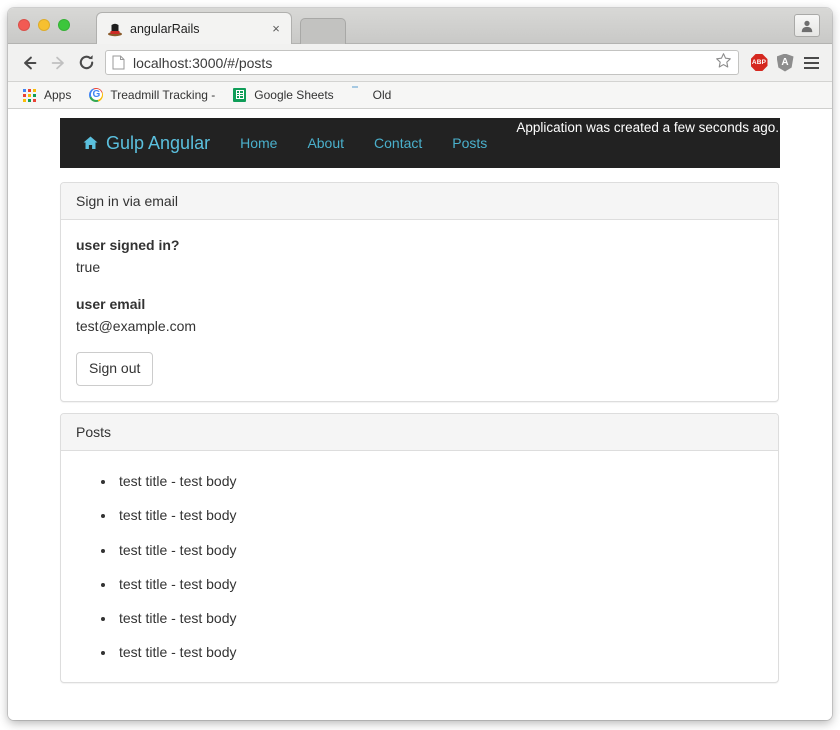  I want to click on maximize-window-button, so click(64, 25).